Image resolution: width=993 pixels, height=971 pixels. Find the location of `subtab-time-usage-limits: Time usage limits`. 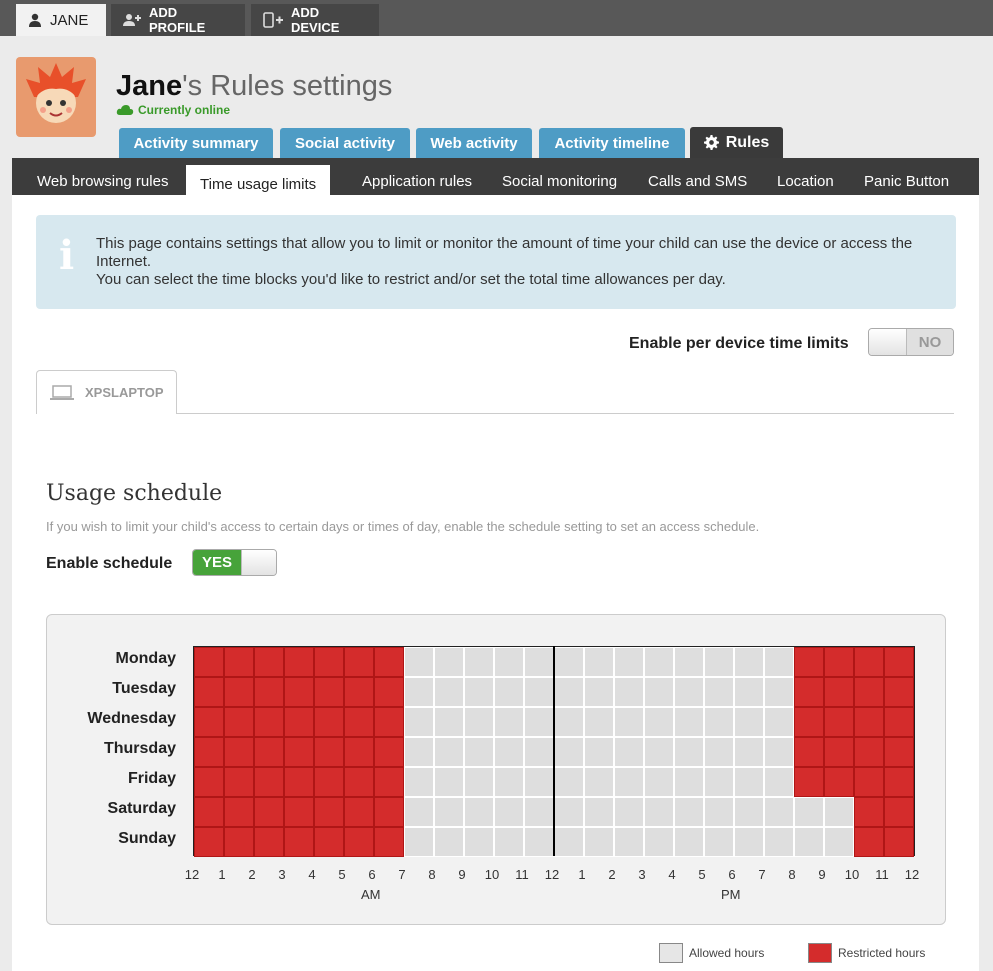

subtab-time-usage-limits: Time usage limits is located at coordinates (258, 180).